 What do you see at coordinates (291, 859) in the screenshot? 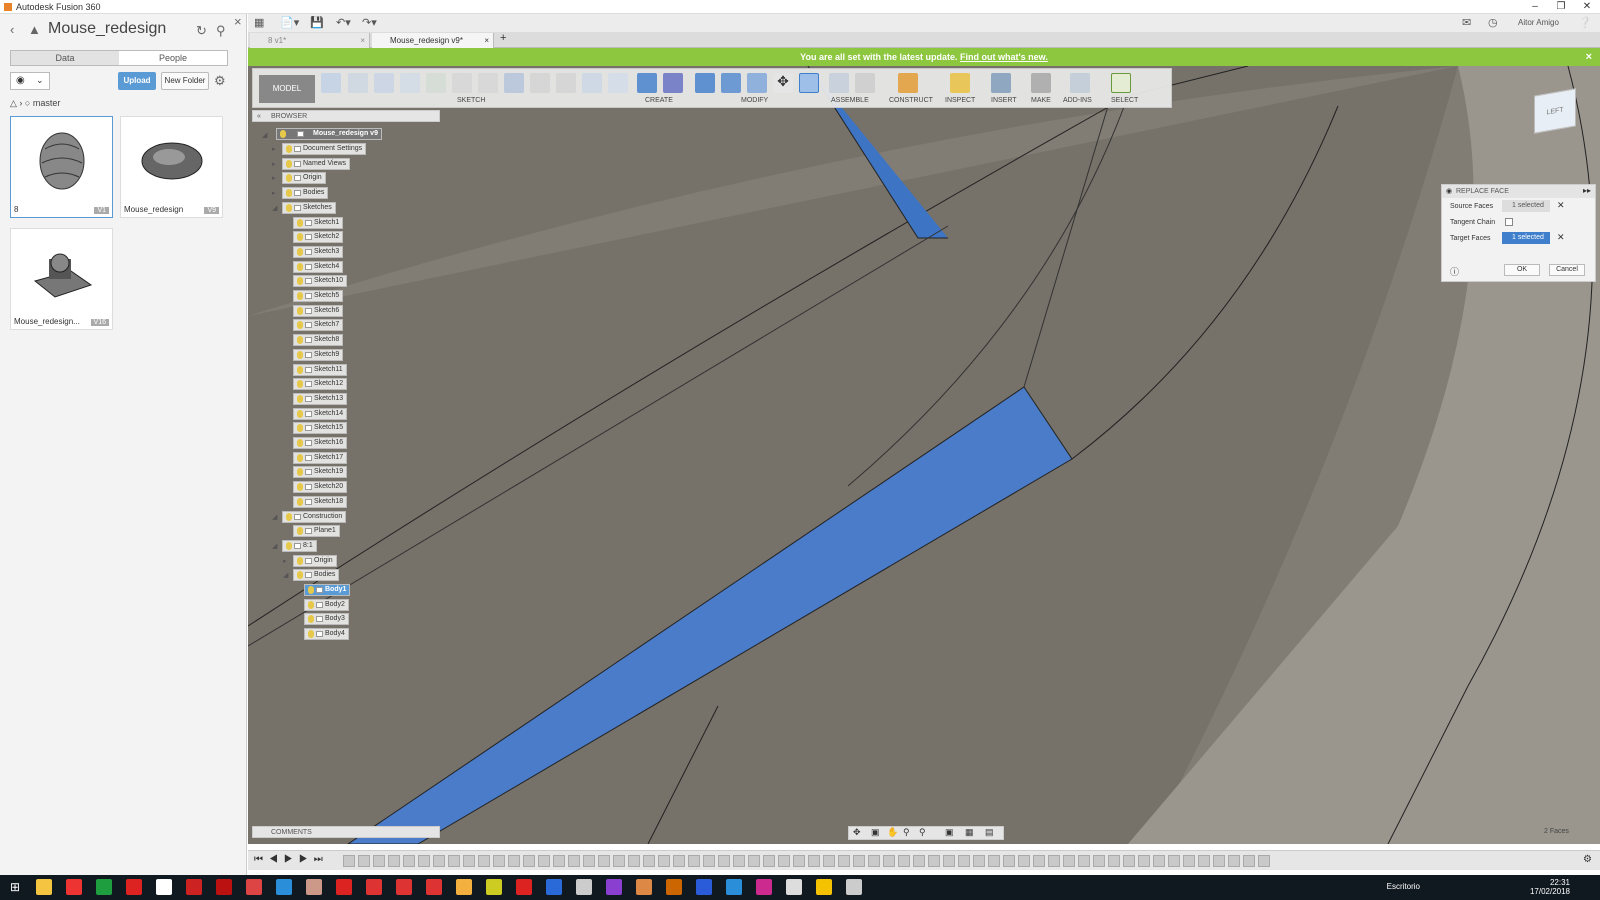
I see `timeline-playback-icon: ⏮◀▶▶⏭` at bounding box center [291, 859].